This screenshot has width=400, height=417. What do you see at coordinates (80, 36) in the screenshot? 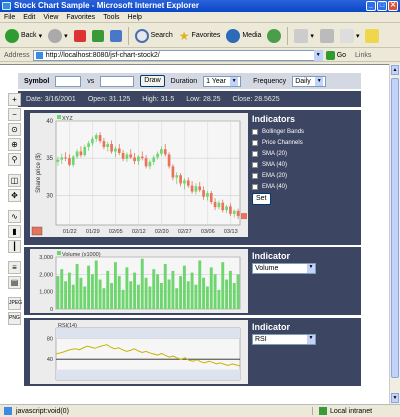
I see `stop-button` at bounding box center [80, 36].